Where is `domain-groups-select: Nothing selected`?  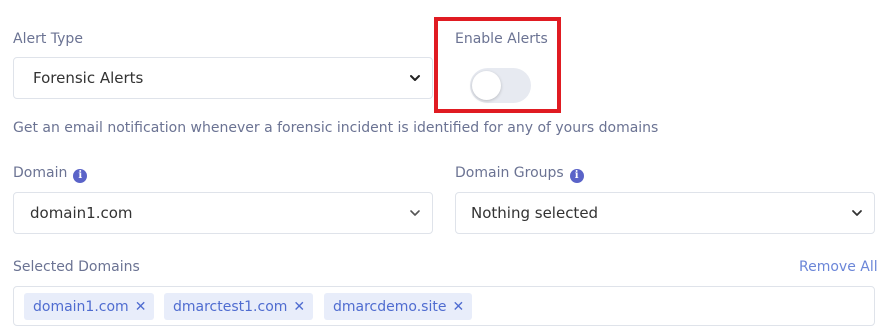
domain-groups-select: Nothing selected is located at coordinates (665, 213).